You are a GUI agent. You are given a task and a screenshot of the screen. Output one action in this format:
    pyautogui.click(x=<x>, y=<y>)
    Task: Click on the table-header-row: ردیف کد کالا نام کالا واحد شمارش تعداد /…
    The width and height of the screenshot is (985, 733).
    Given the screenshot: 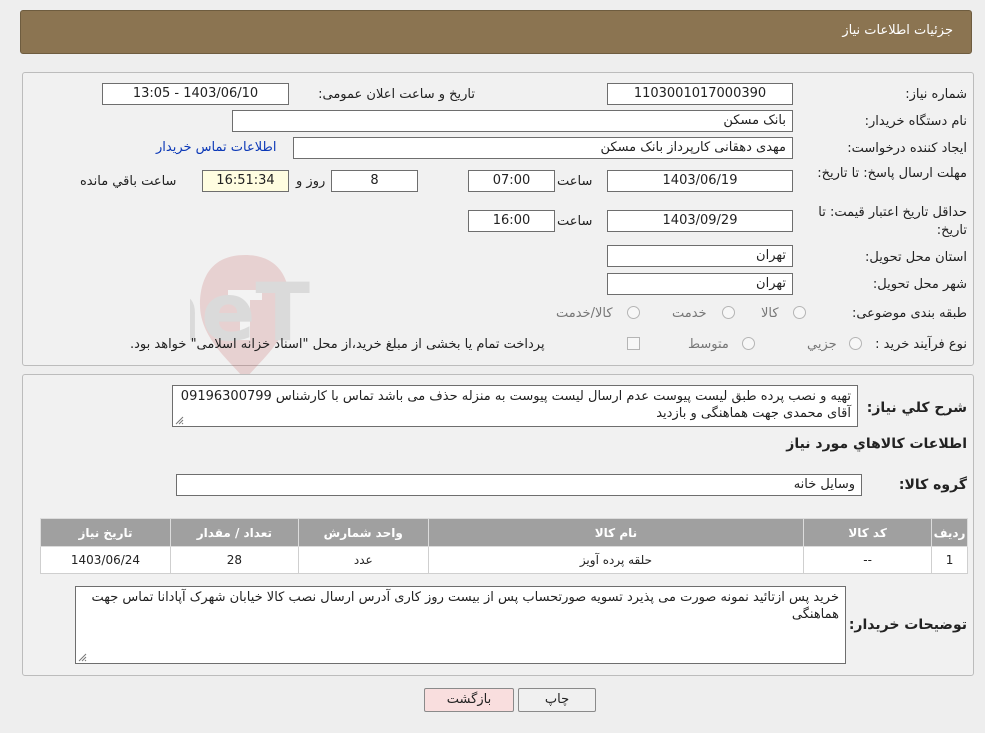 What is the action you would take?
    pyautogui.click(x=504, y=532)
    